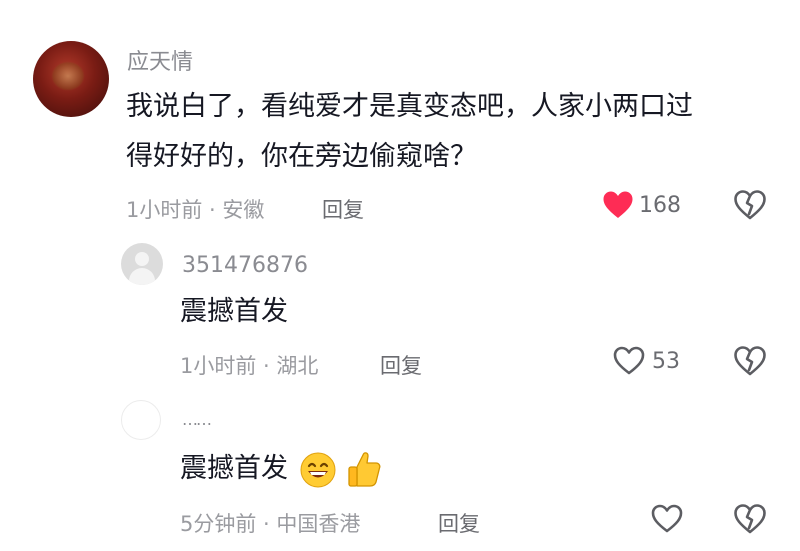 Image resolution: width=800 pixels, height=551 pixels. I want to click on comment-username: 应天情, so click(160, 60).